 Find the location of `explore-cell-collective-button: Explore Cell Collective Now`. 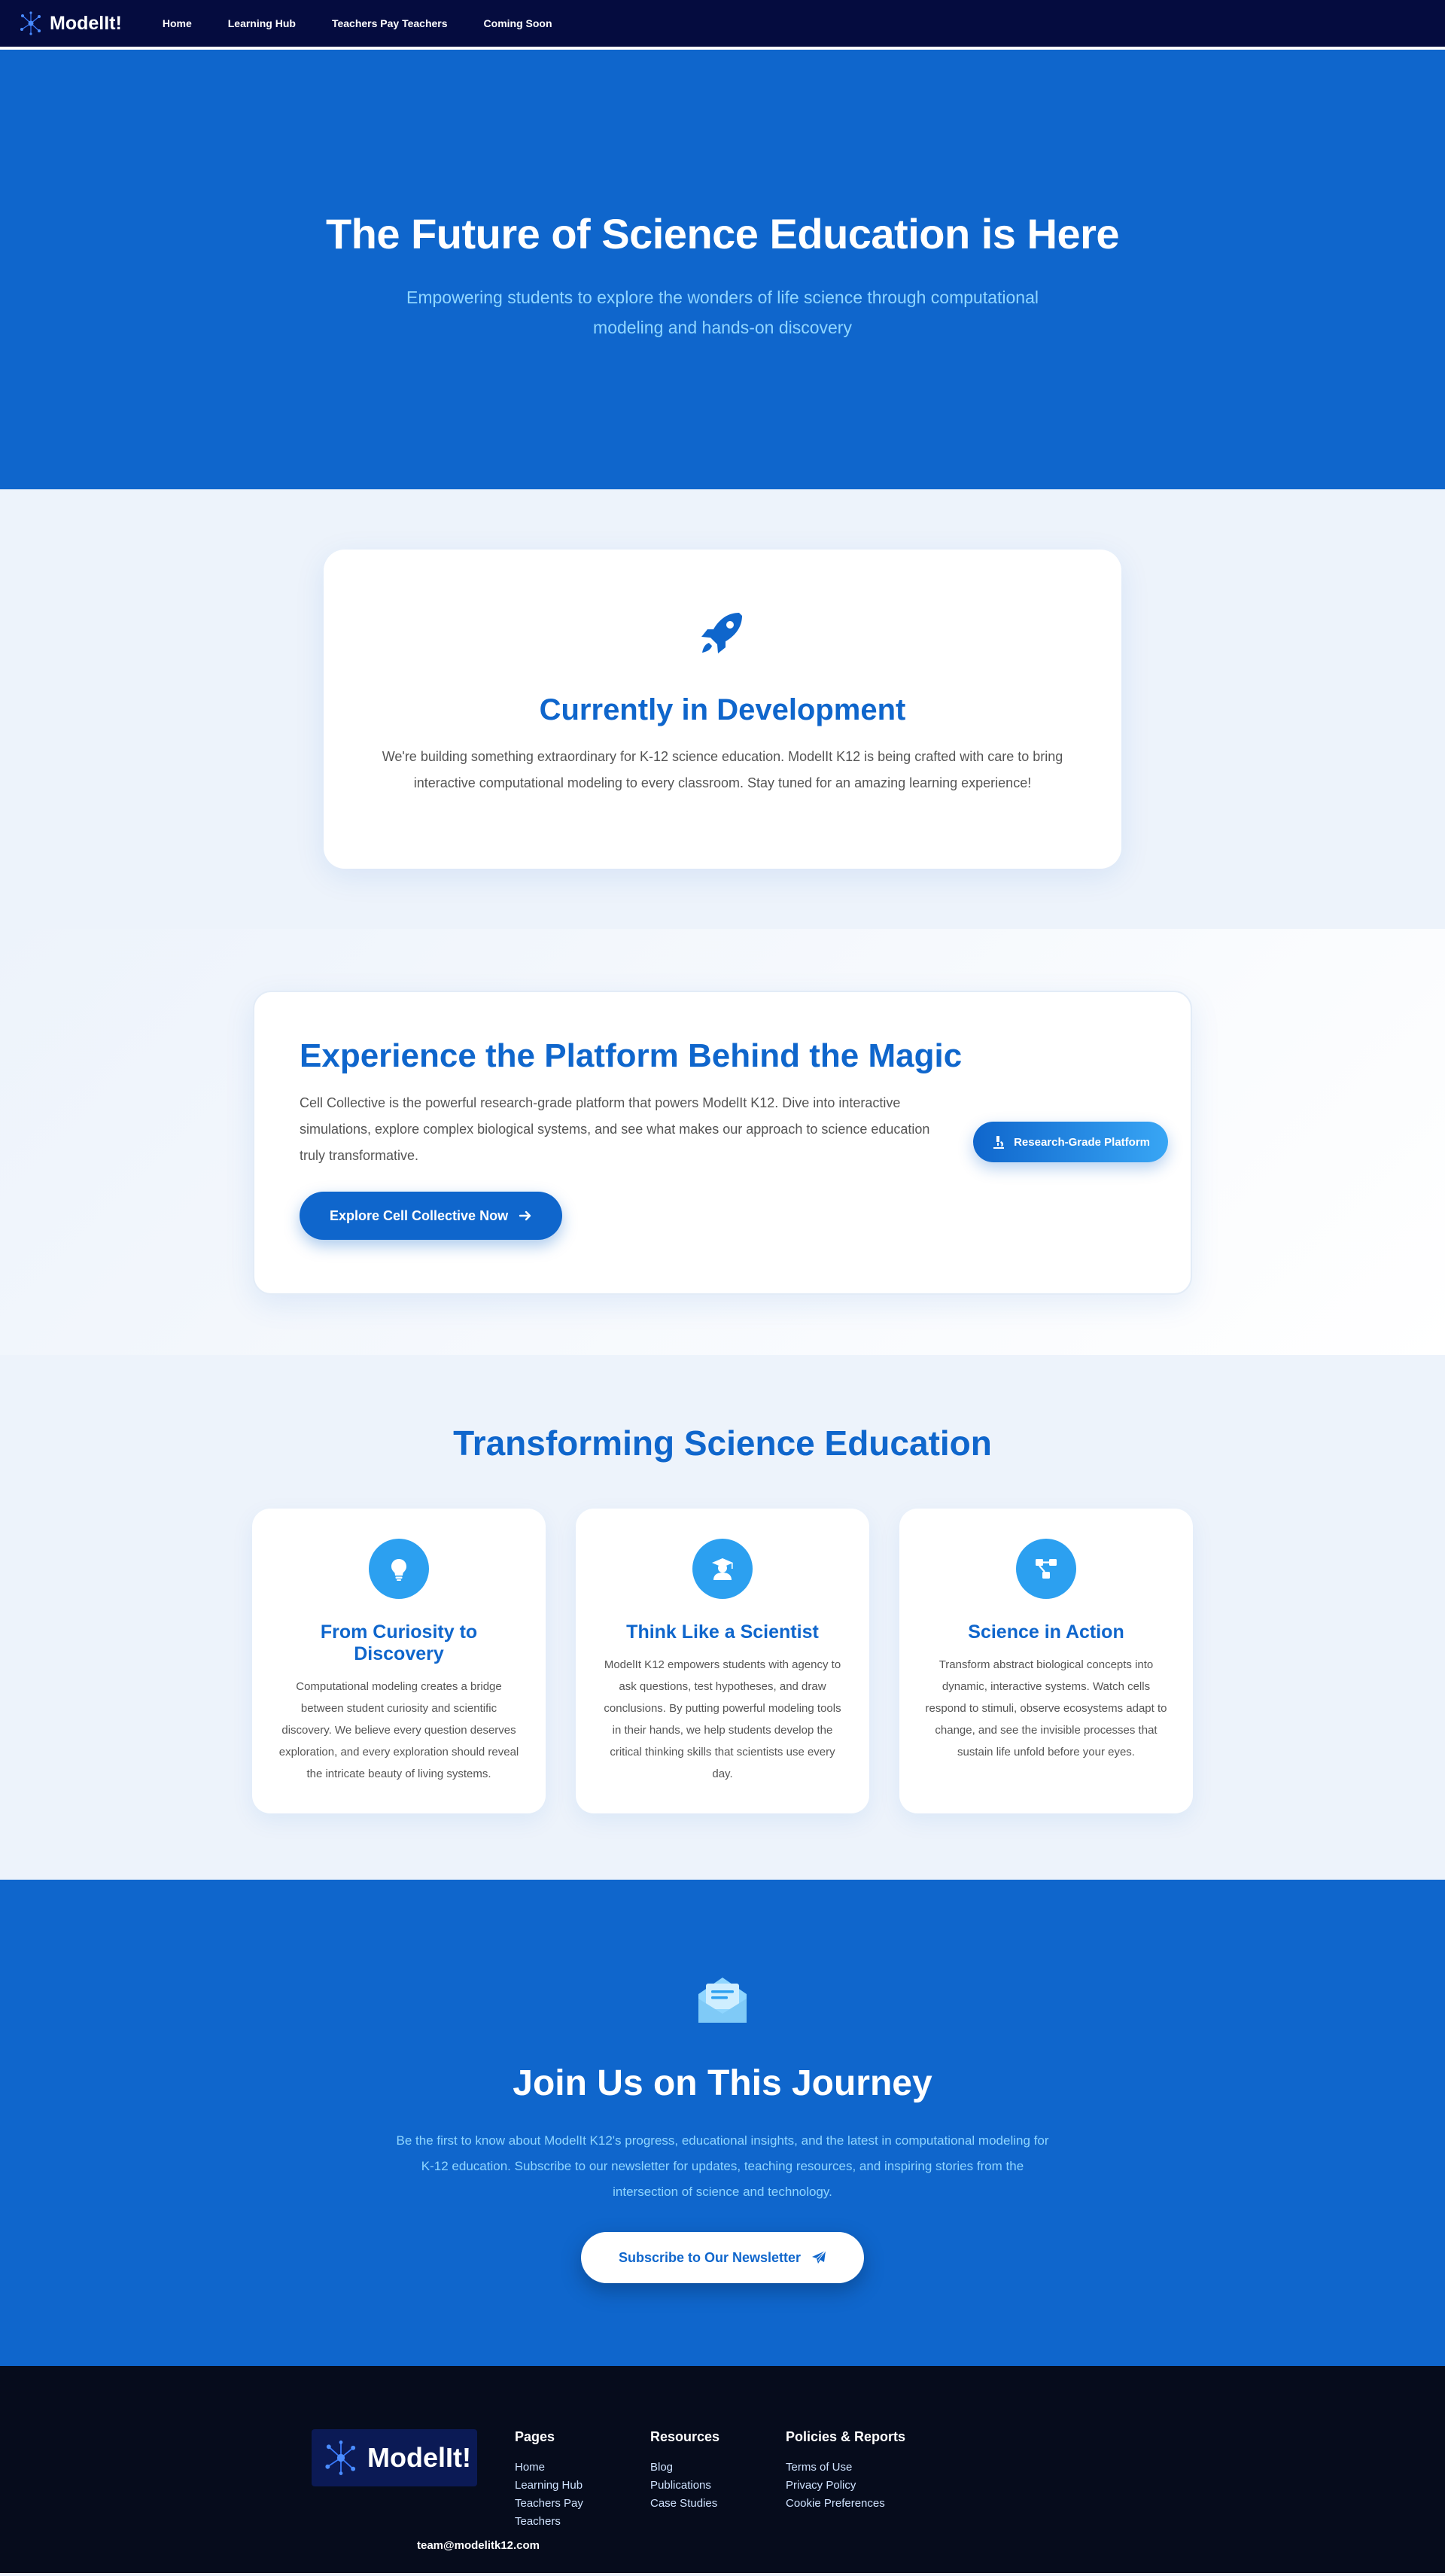

explore-cell-collective-button: Explore Cell Collective Now is located at coordinates (431, 1216).